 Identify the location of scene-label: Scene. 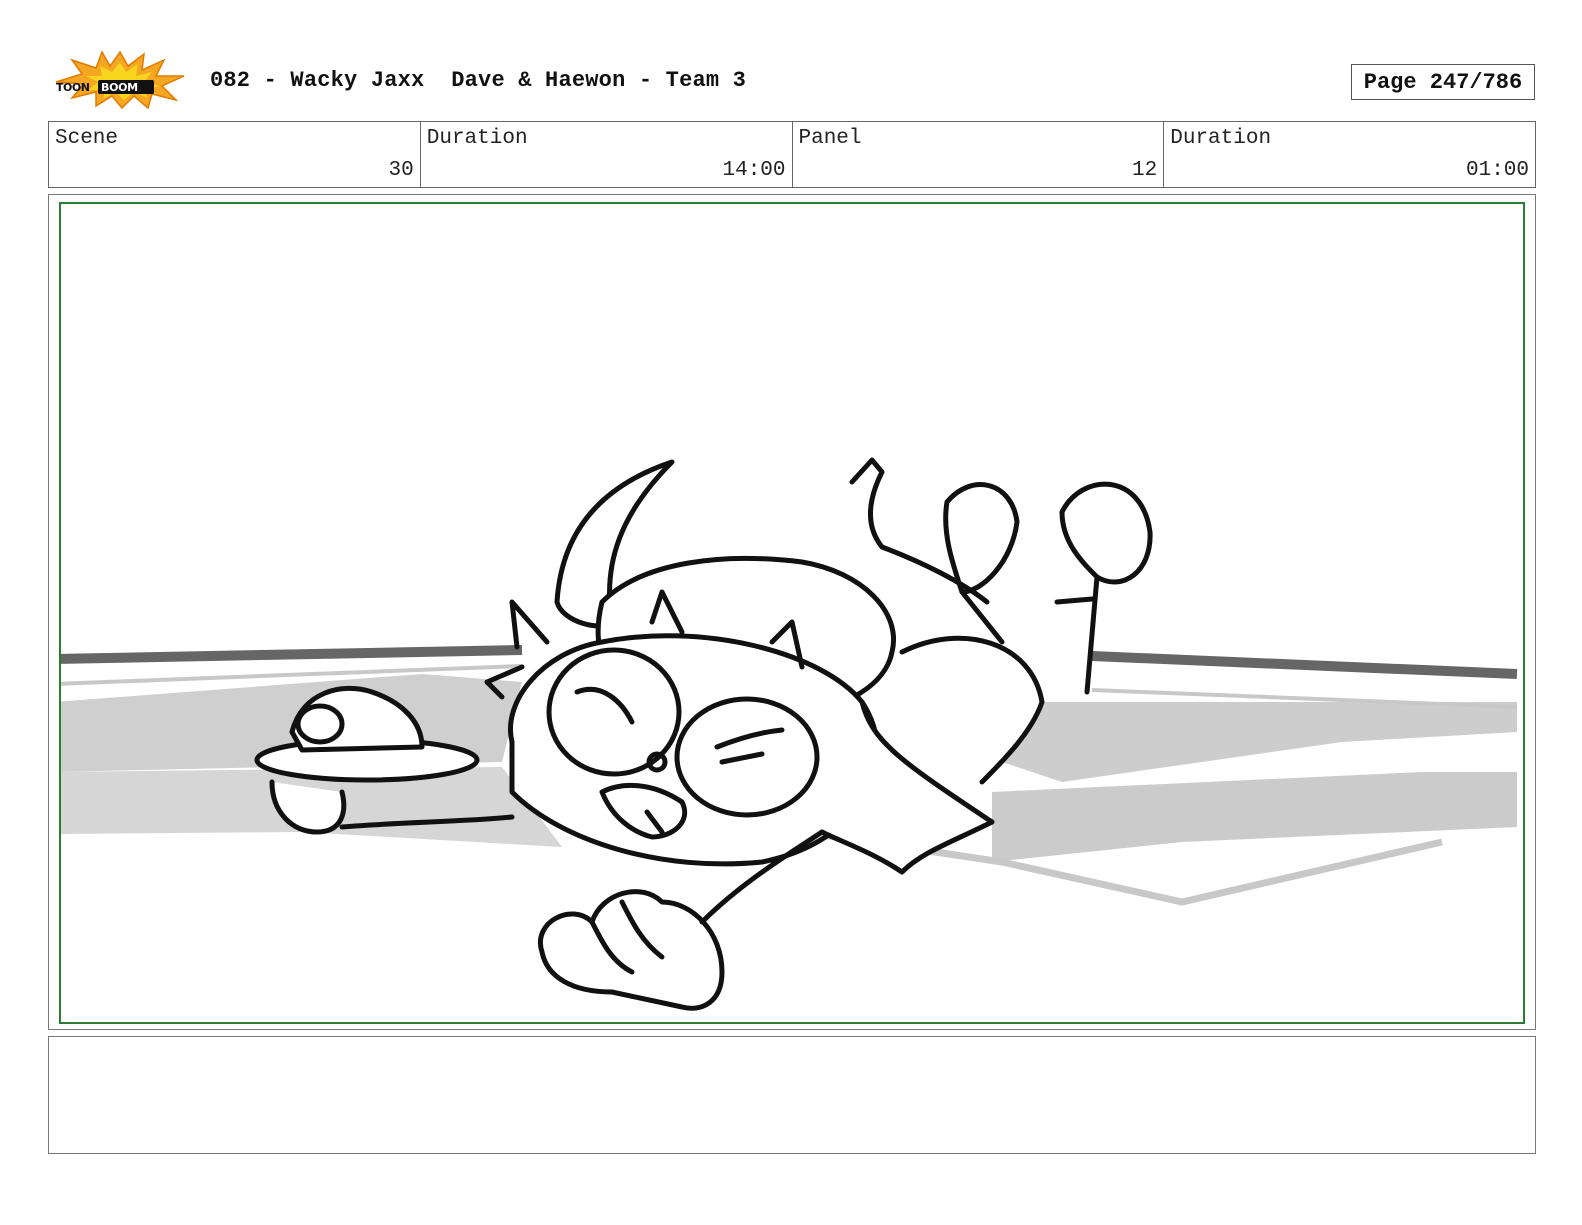
(87, 138).